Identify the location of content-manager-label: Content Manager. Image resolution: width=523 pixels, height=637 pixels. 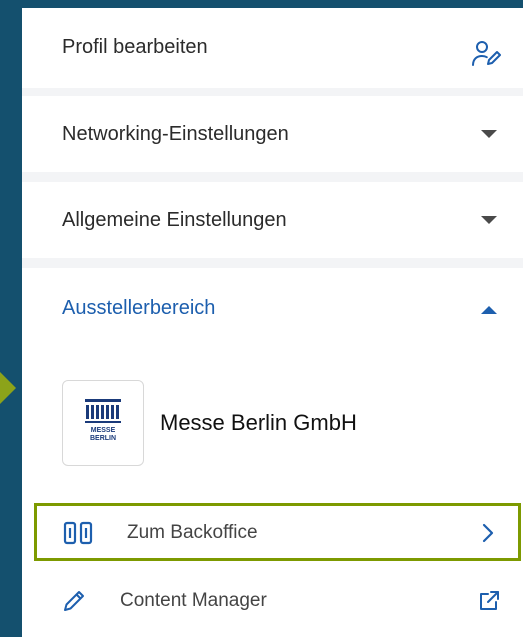
(193, 600).